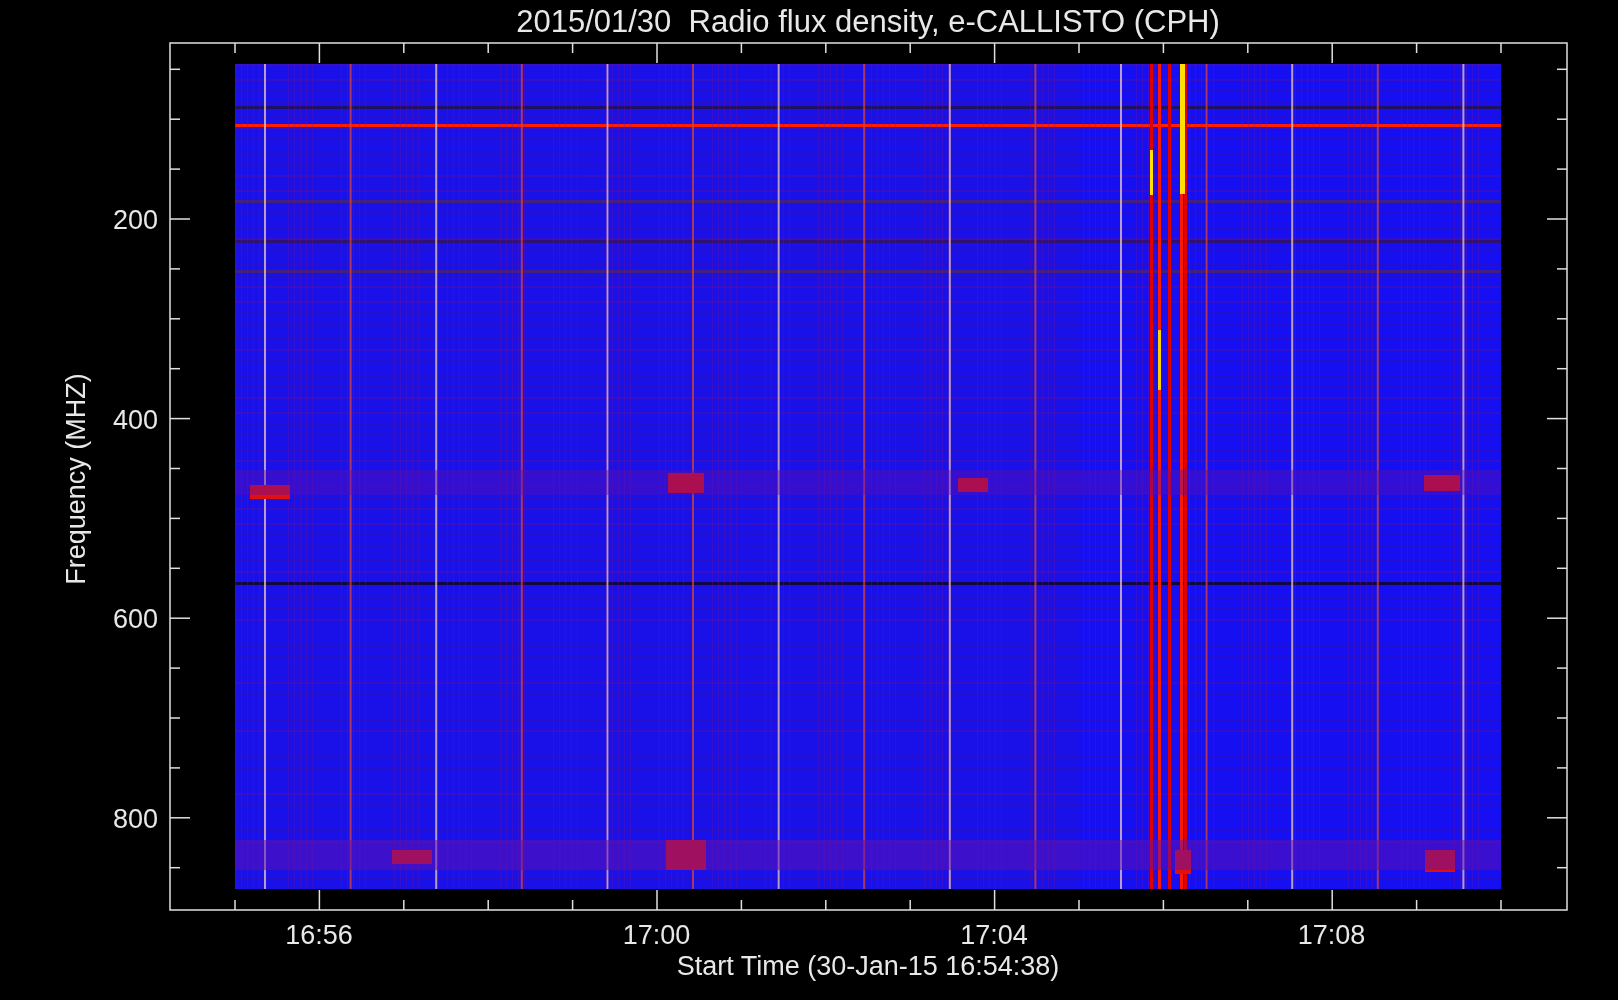 The image size is (1618, 1000). Describe the element at coordinates (868, 966) in the screenshot. I see `x-axis-label: Start Time (30-Jan-15 16:54:38)` at that location.